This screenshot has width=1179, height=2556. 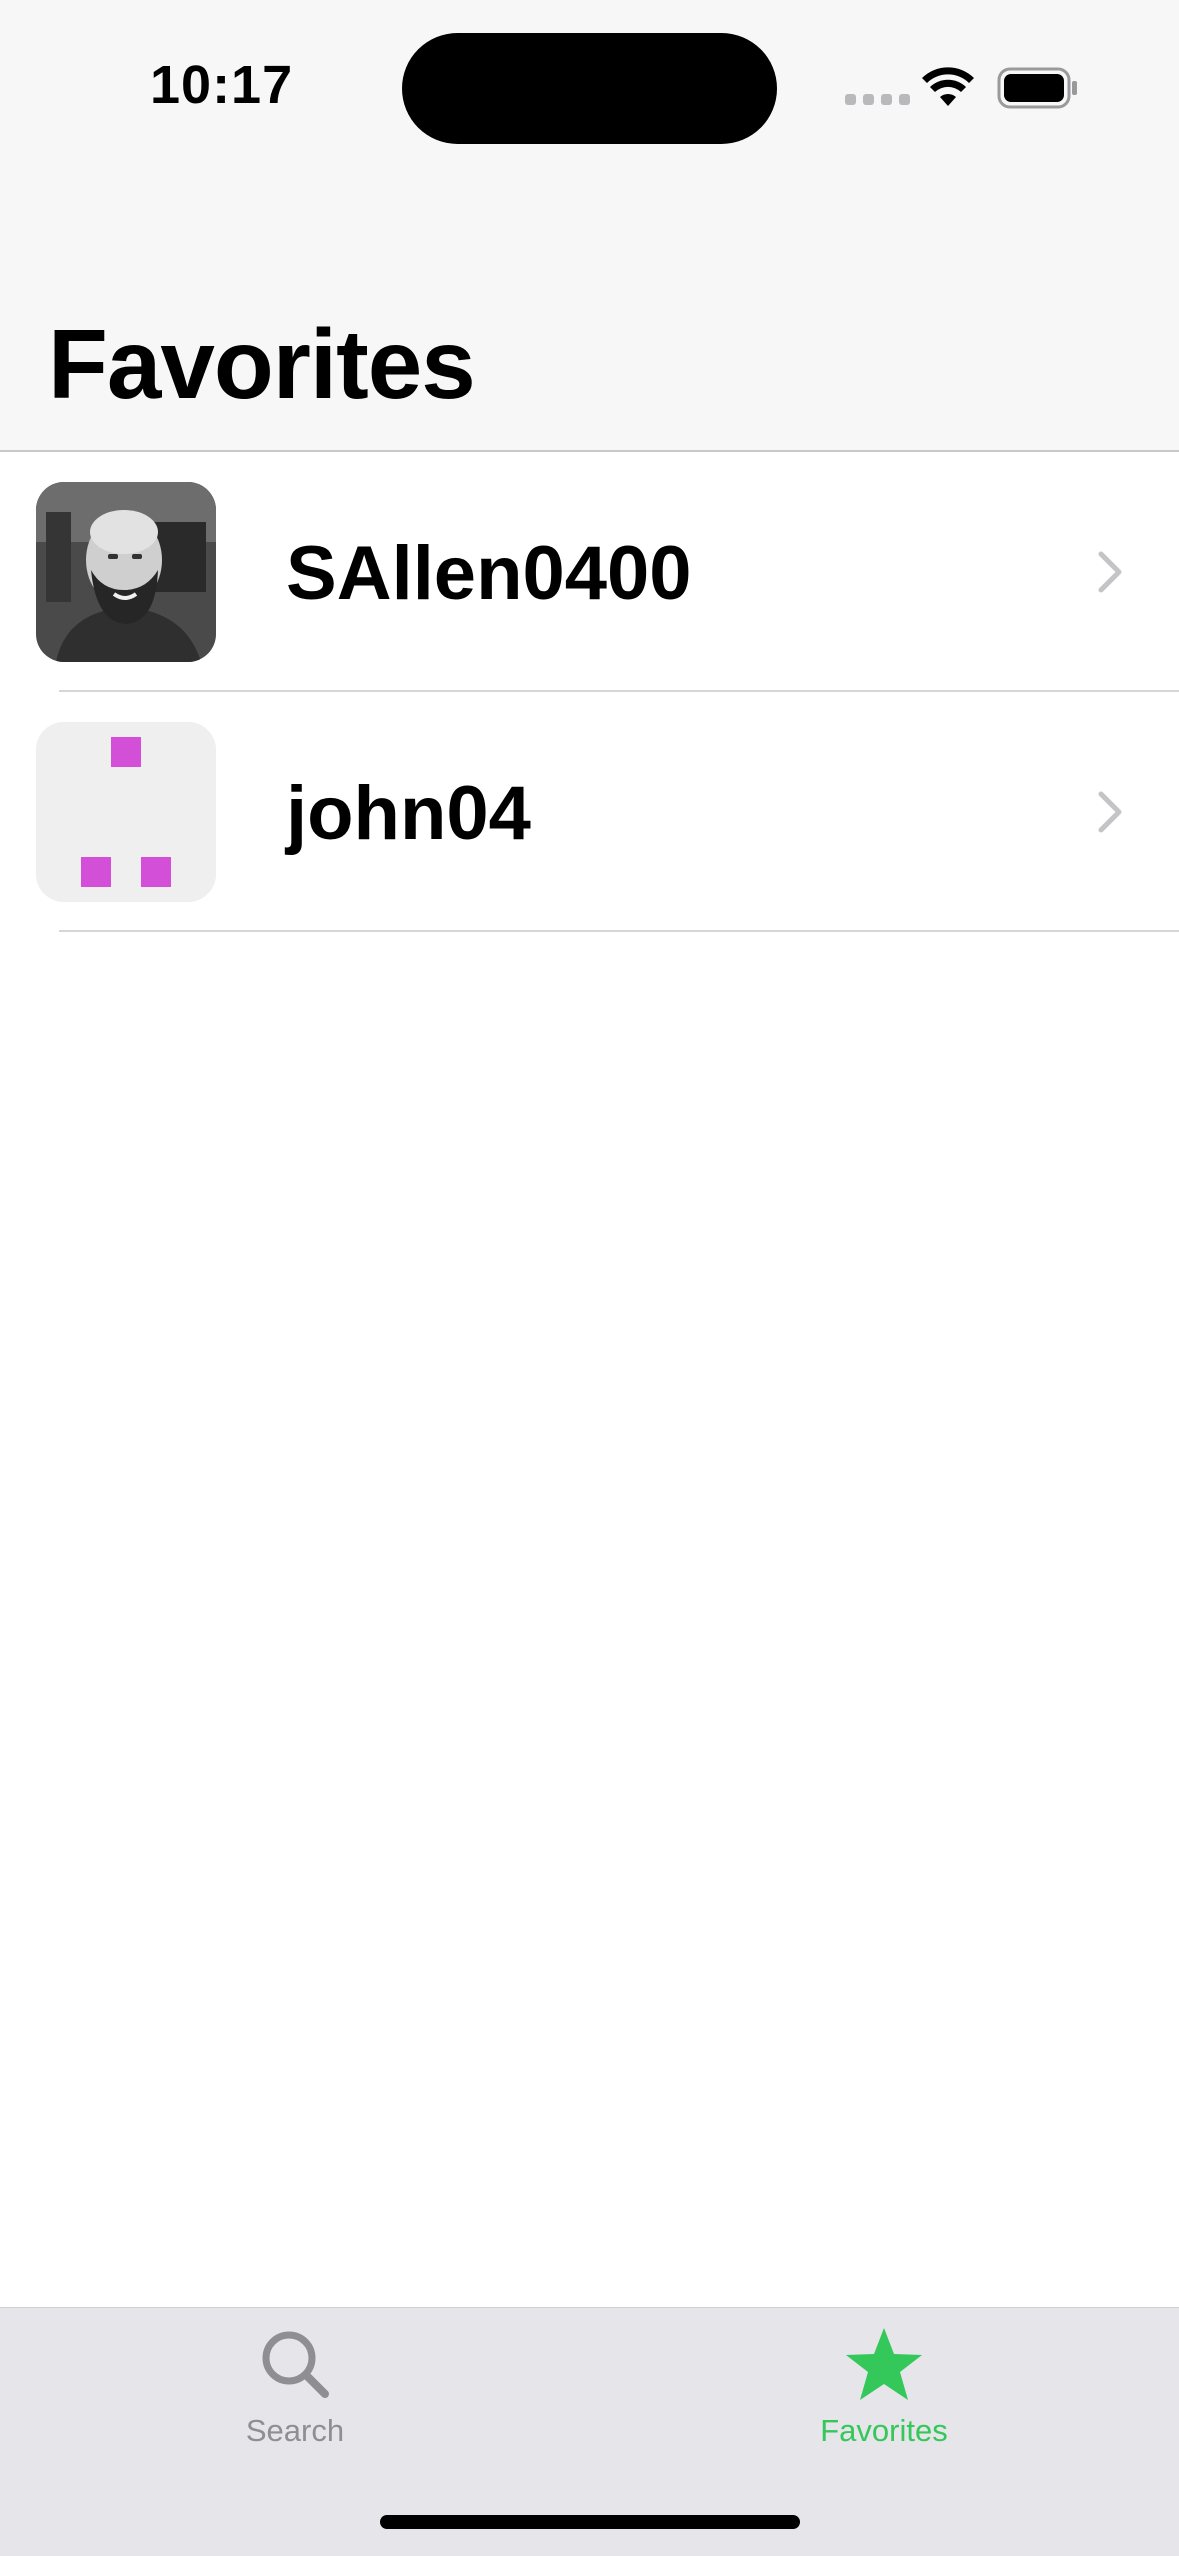 I want to click on tab-search: Search, so click(x=295, y=2387).